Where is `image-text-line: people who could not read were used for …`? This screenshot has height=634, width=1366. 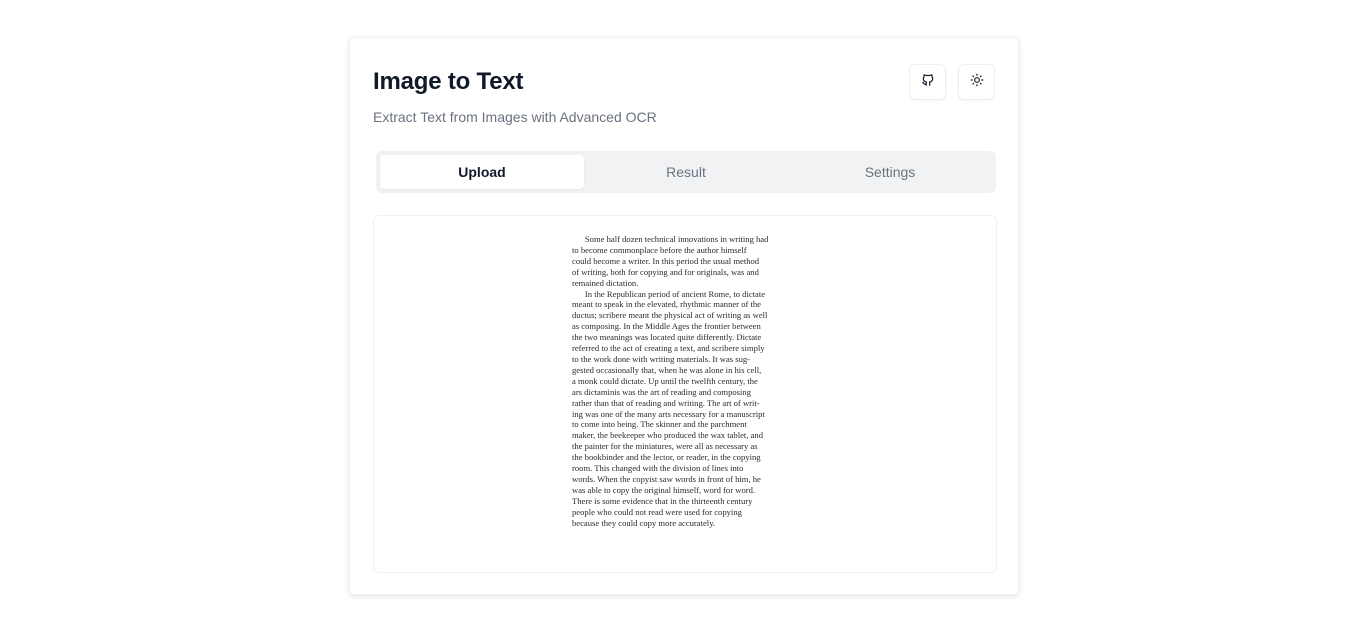 image-text-line: people who could not read were used for … is located at coordinates (657, 511).